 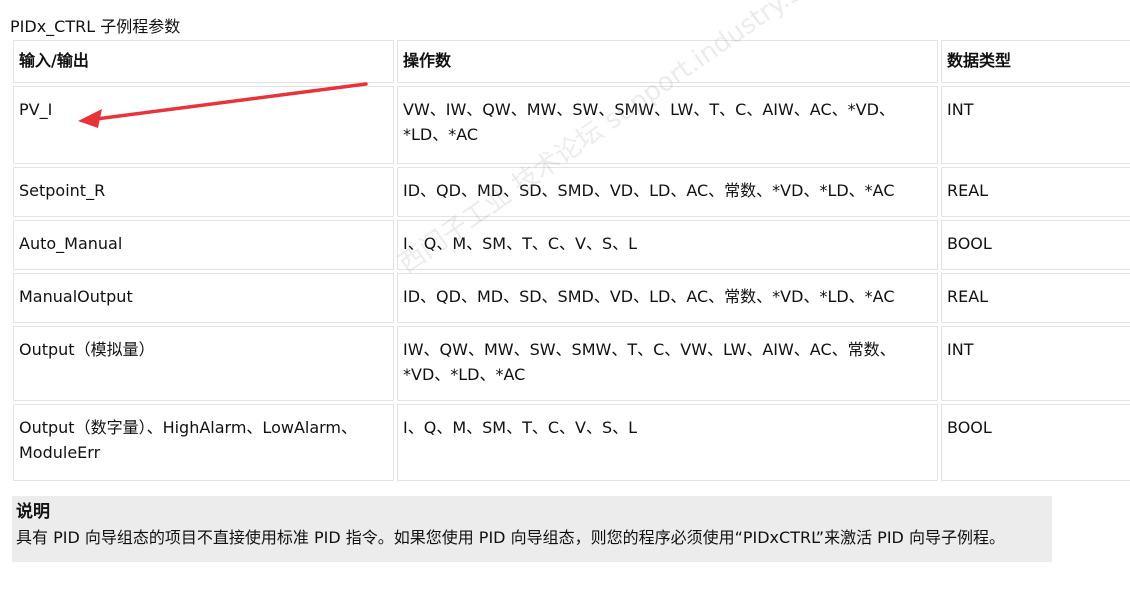 I want to click on table-row: Auto_Manual I、Q、M、SM、T、C、V、S、L BOOL, so click(x=571, y=245).